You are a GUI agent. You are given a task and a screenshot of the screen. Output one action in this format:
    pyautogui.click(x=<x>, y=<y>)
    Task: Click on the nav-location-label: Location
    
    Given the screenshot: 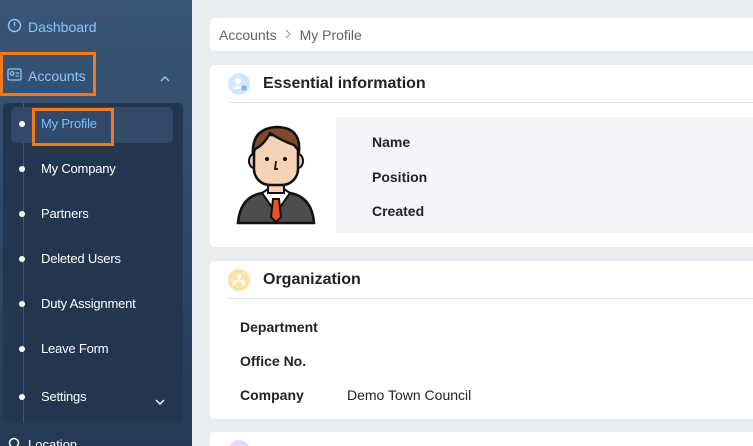 What is the action you would take?
    pyautogui.click(x=53, y=441)
    